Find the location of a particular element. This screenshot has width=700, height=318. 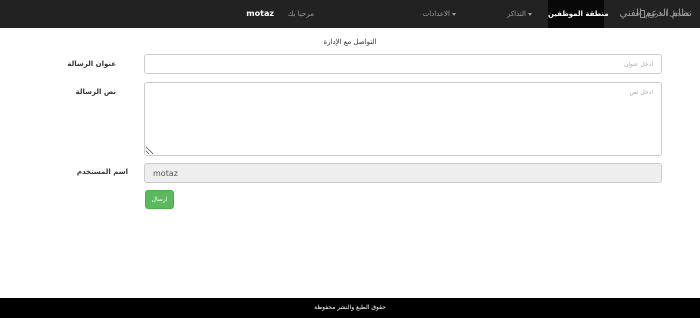

form-heading: التواصل مع الإدارة is located at coordinates (350, 42).